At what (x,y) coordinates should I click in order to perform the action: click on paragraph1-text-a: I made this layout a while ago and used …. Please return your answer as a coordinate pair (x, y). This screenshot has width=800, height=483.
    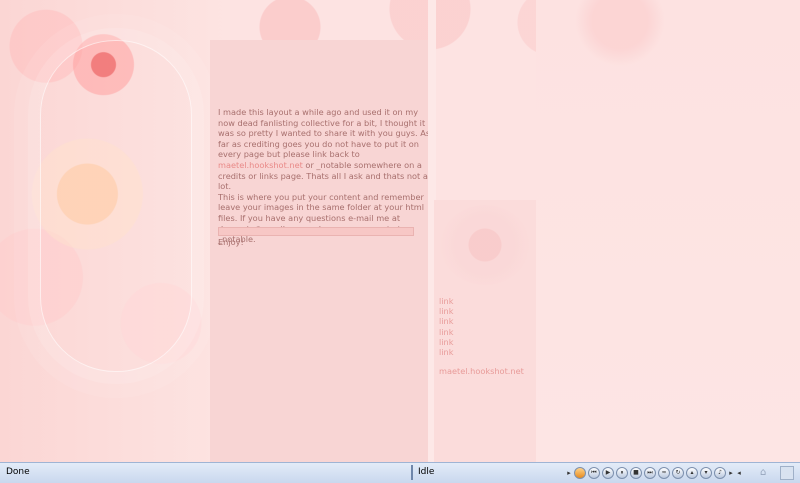
    Looking at the image, I should click on (324, 133).